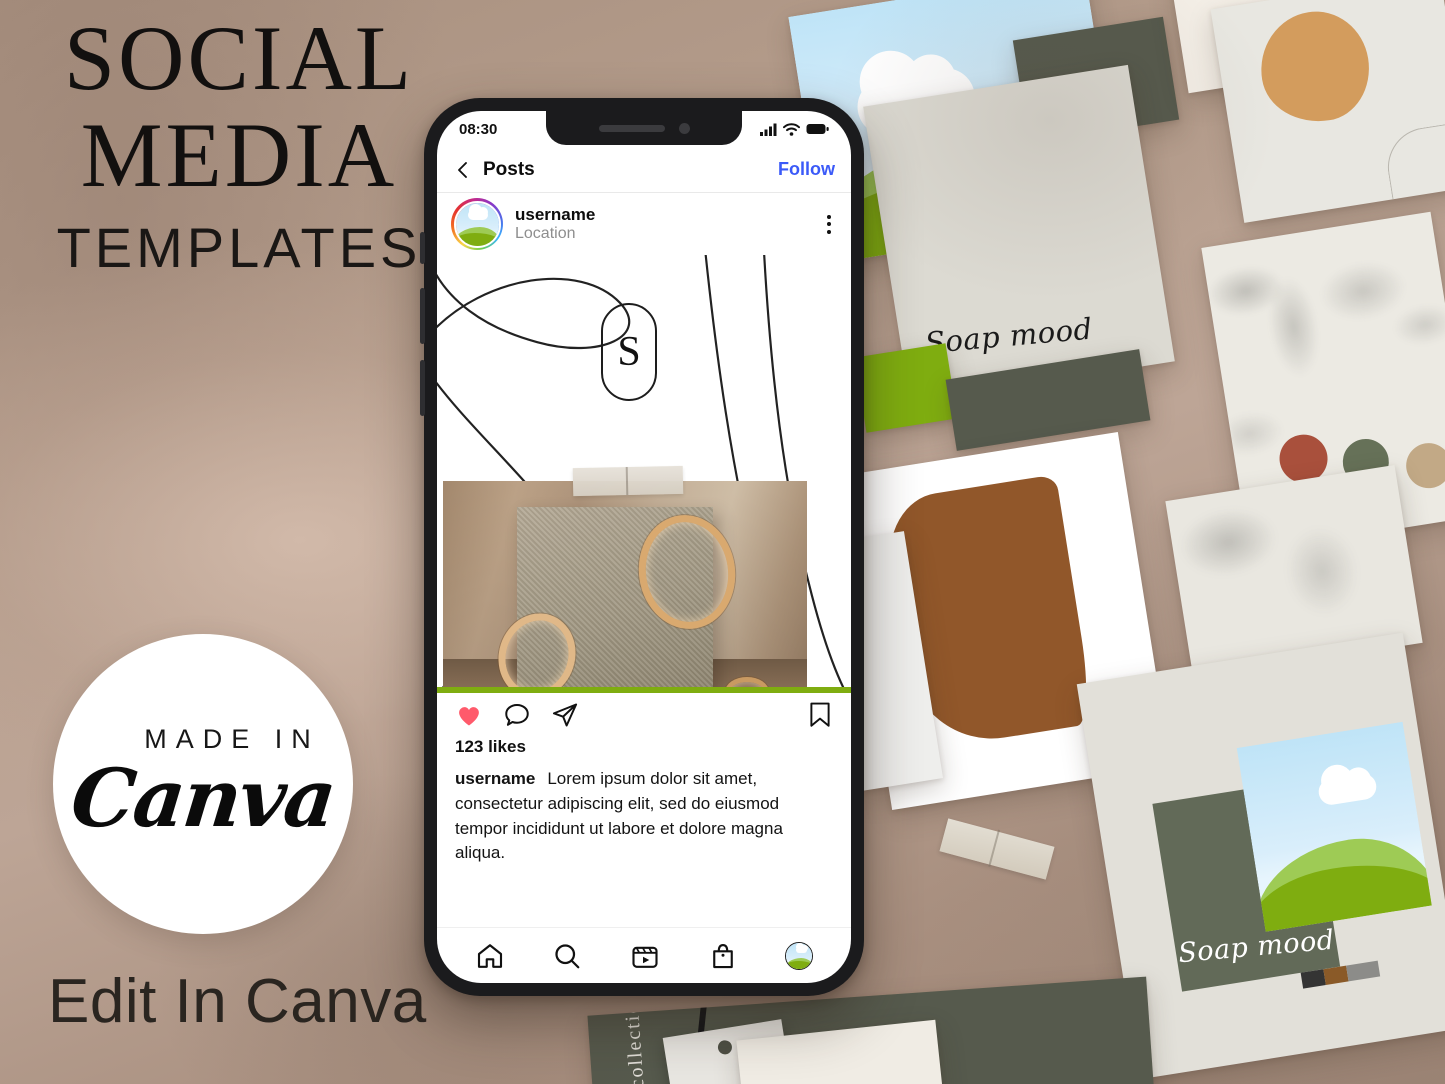 The height and width of the screenshot is (1084, 1445). What do you see at coordinates (237, 1001) in the screenshot?
I see `edit-in-canva-label: Edit In Canva` at bounding box center [237, 1001].